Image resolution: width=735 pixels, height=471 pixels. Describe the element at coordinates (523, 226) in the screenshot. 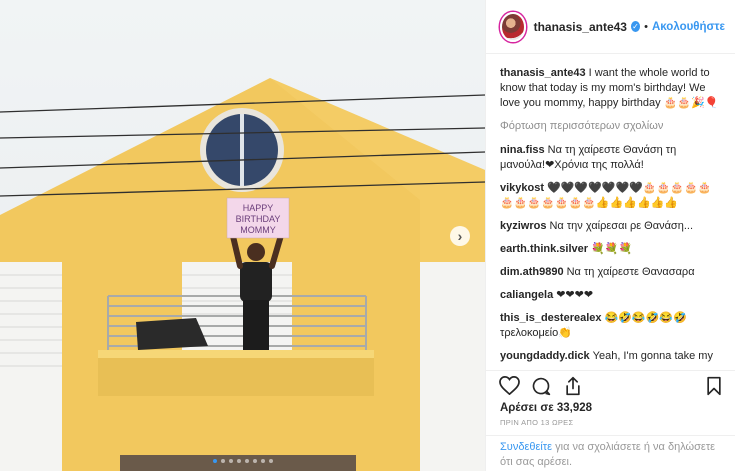

I see `comment-username: kyziwros` at that location.